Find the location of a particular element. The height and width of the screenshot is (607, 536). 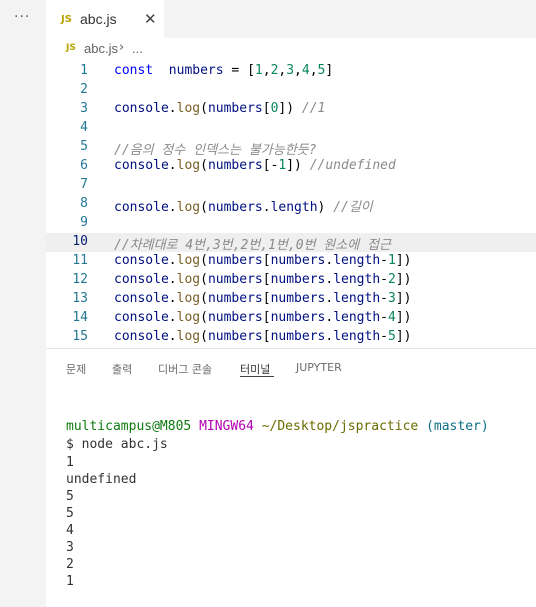

terminal-command: $ node abc.js is located at coordinates (117, 444).